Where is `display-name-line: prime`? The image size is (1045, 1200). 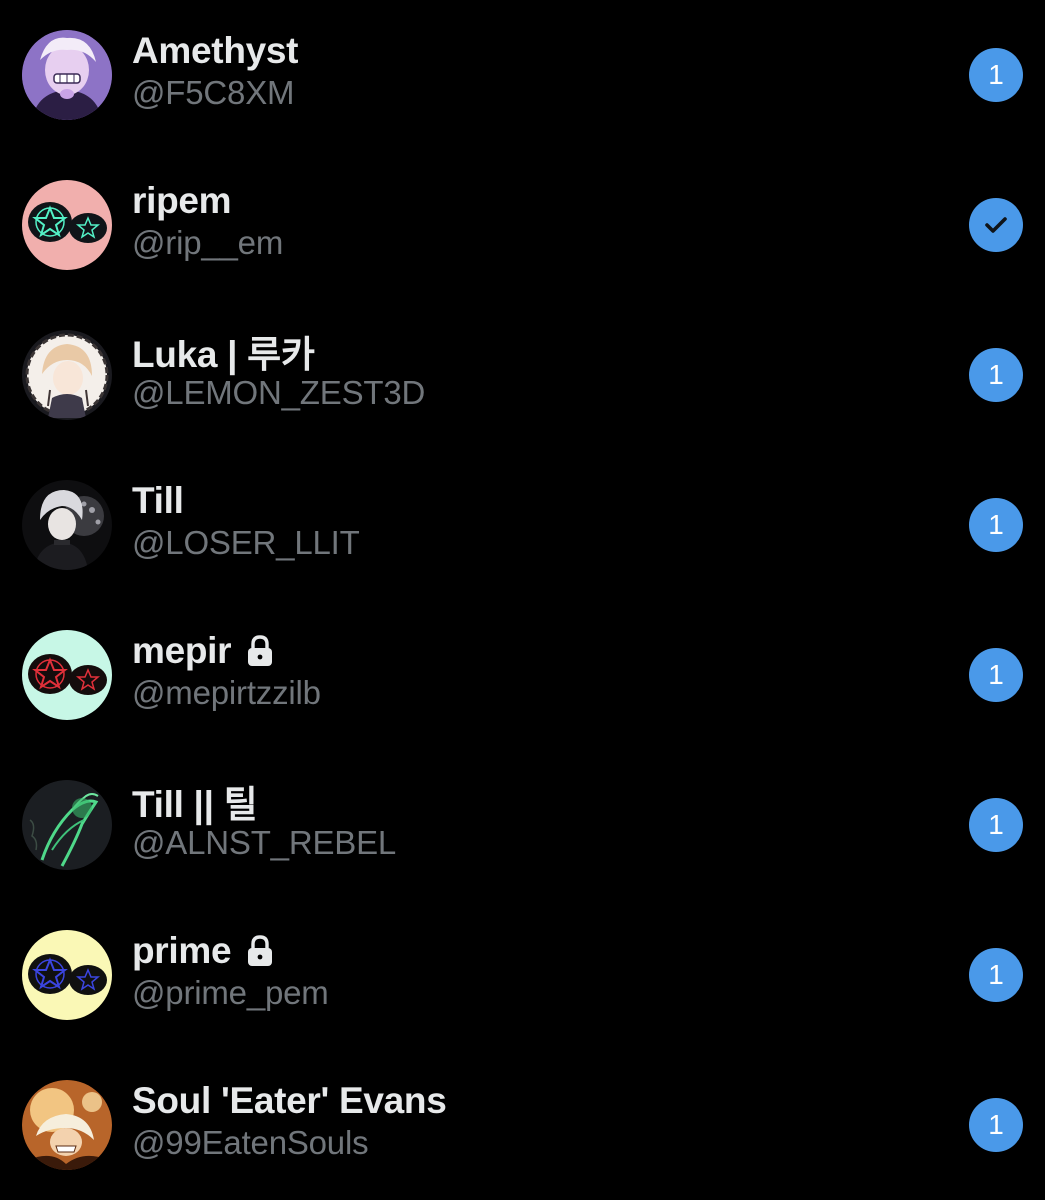 display-name-line: prime is located at coordinates (203, 951).